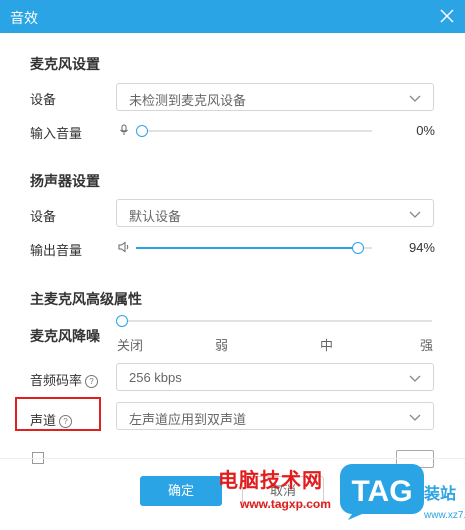 Image resolution: width=465 pixels, height=530 pixels. What do you see at coordinates (86, 299) in the screenshot?
I see `advanced-section-title: 主麦克风高级属性` at bounding box center [86, 299].